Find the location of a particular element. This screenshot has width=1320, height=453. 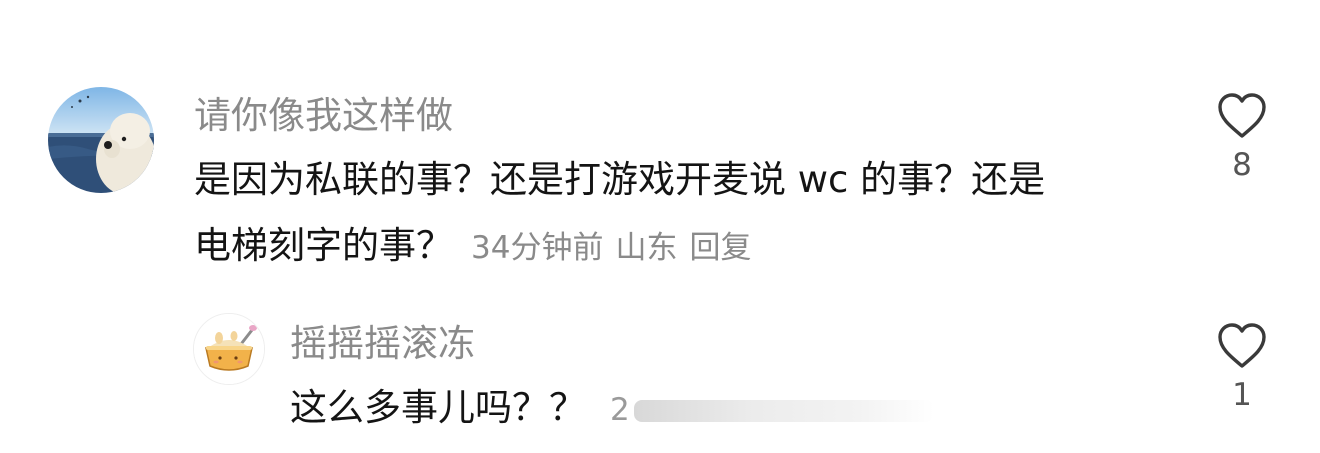

reply-button: 回复 is located at coordinates (720, 248).